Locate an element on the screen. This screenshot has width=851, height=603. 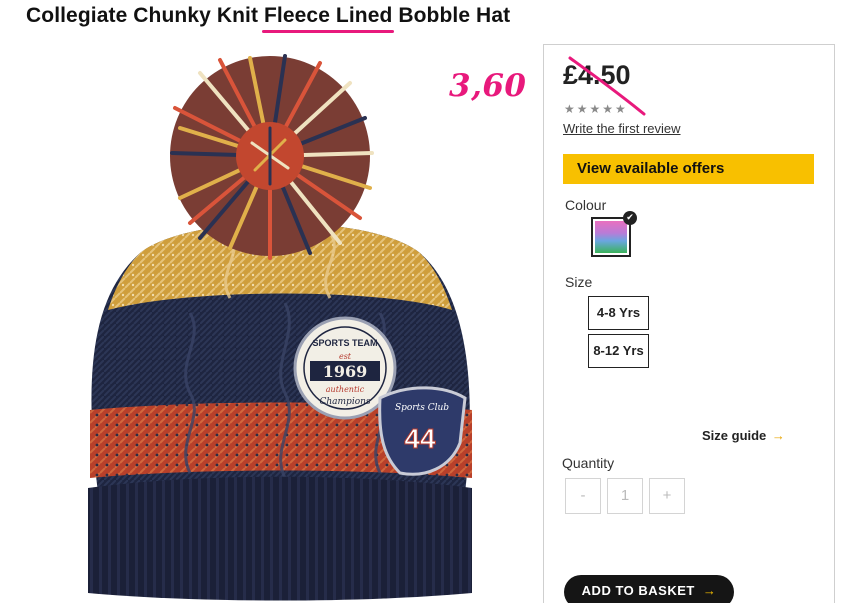
svg-text: 44 is located at coordinates (420, 438).